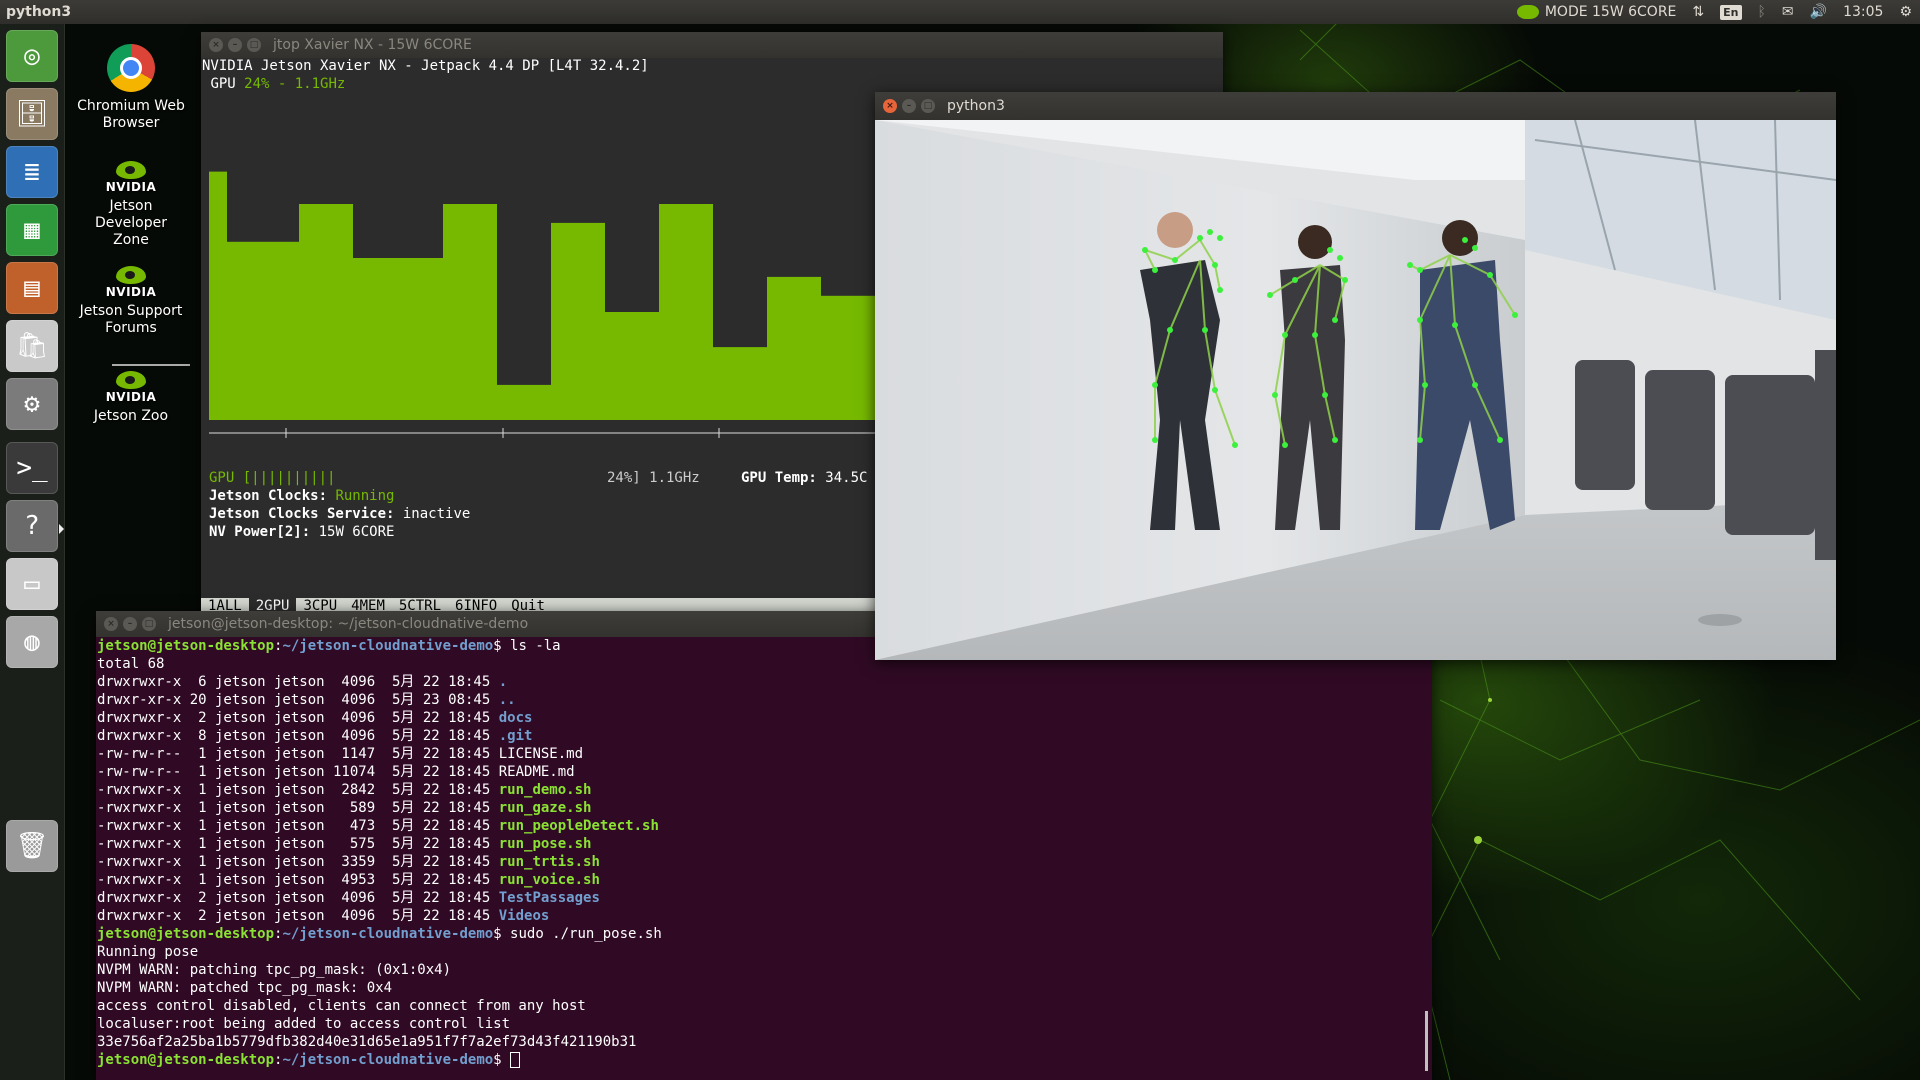 The height and width of the screenshot is (1080, 1920). I want to click on desktop-icon-jetson-zoo: NVIDIA Jetson Zoo, so click(131, 397).